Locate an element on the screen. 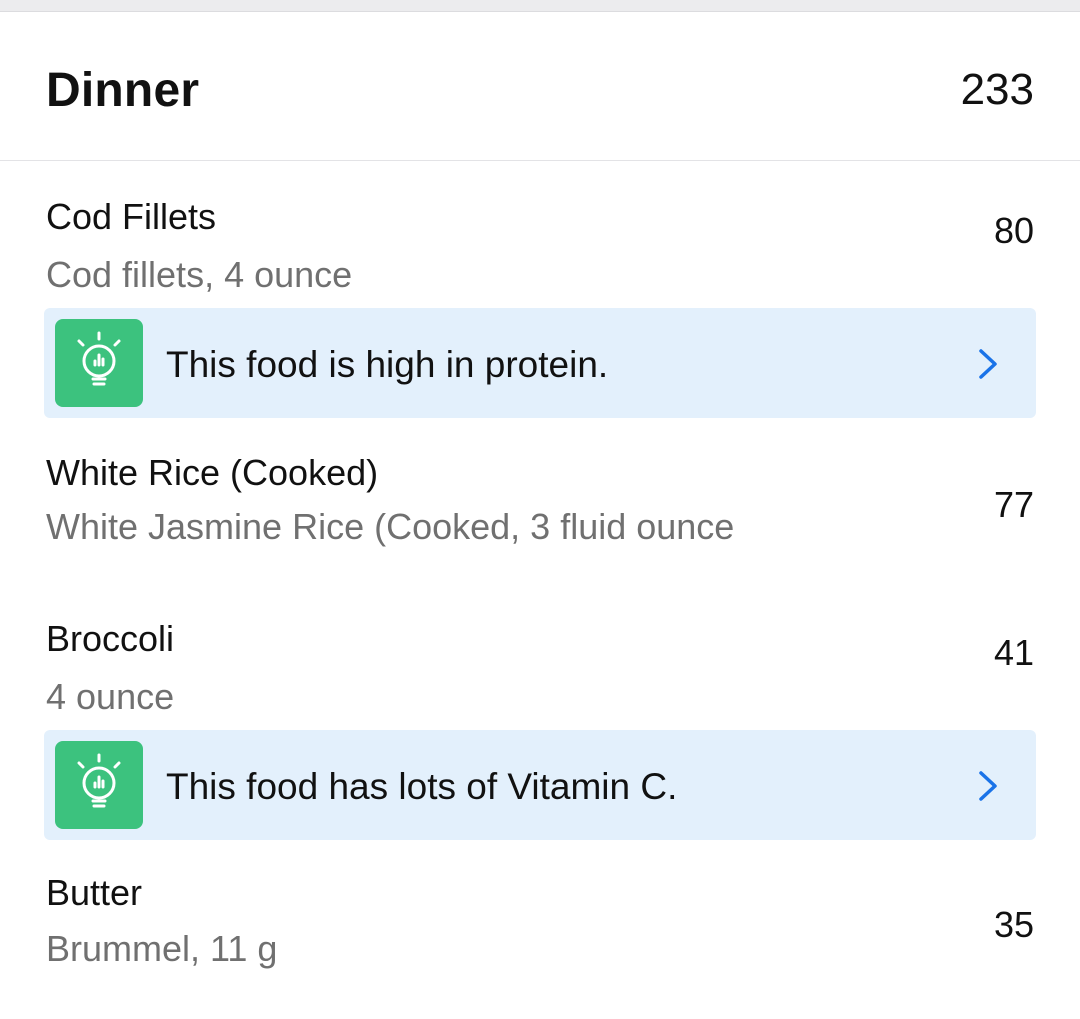 This screenshot has height=1019, width=1080. food-tip-vitamin-c: This food has lots of Vitamin C. is located at coordinates (540, 785).